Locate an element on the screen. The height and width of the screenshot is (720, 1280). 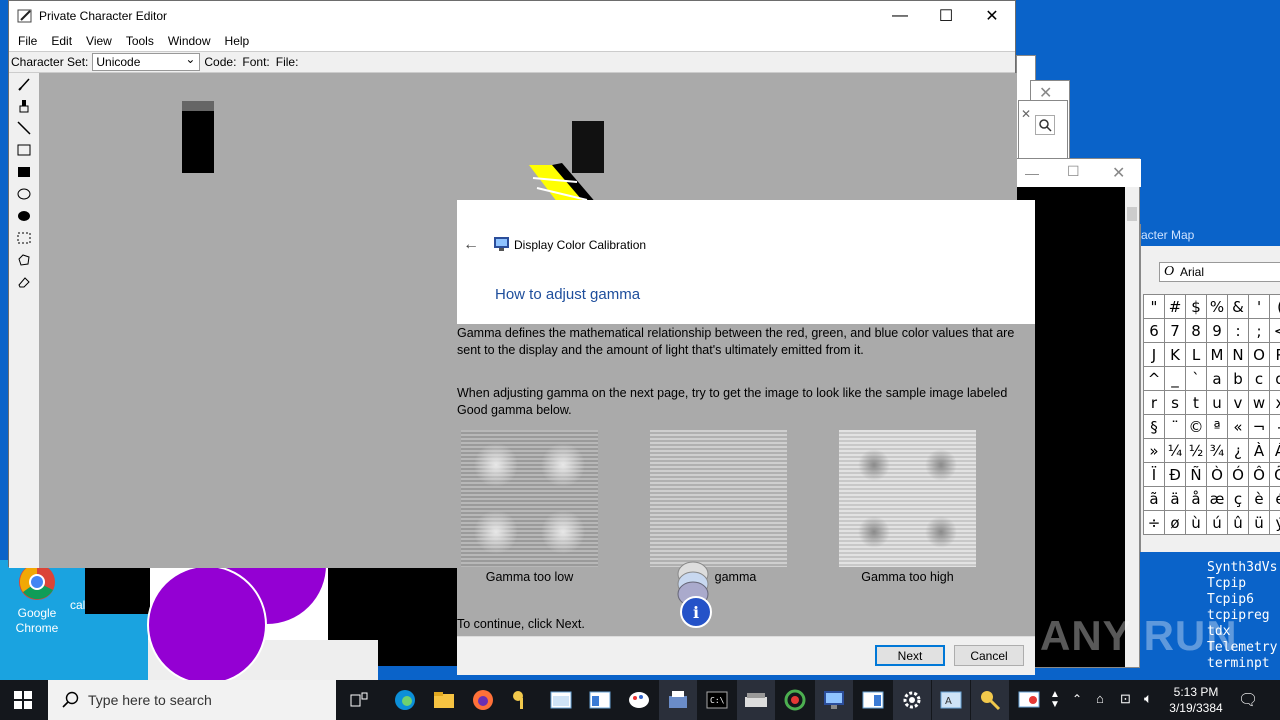
fax-icon is located at coordinates (678, 700).